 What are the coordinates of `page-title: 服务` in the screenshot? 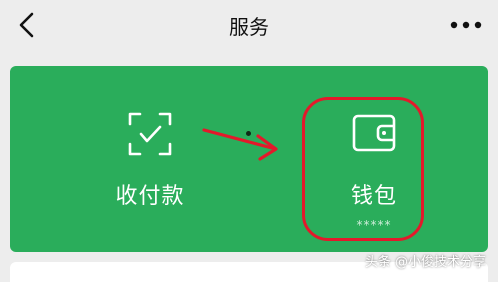 It's located at (249, 27).